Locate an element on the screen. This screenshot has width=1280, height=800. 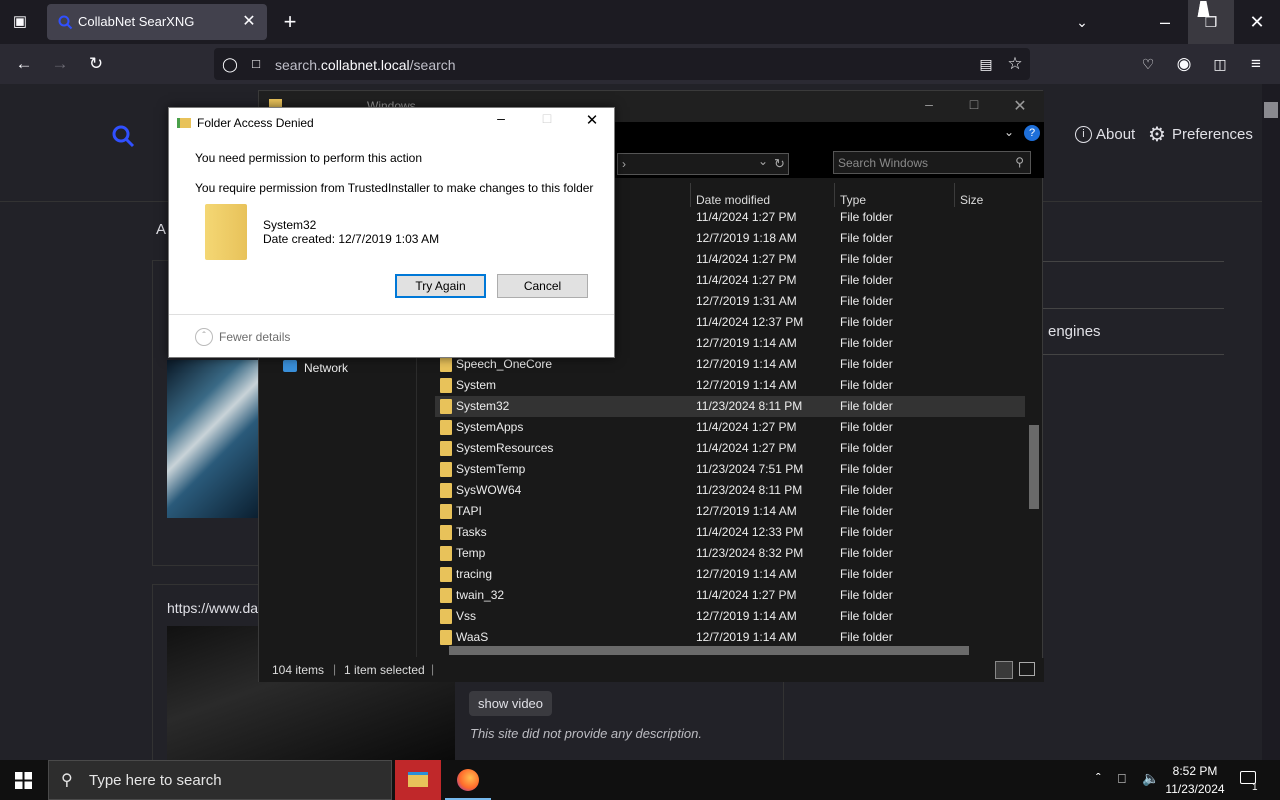
pocket-icon: ♡ is located at coordinates (1148, 64).